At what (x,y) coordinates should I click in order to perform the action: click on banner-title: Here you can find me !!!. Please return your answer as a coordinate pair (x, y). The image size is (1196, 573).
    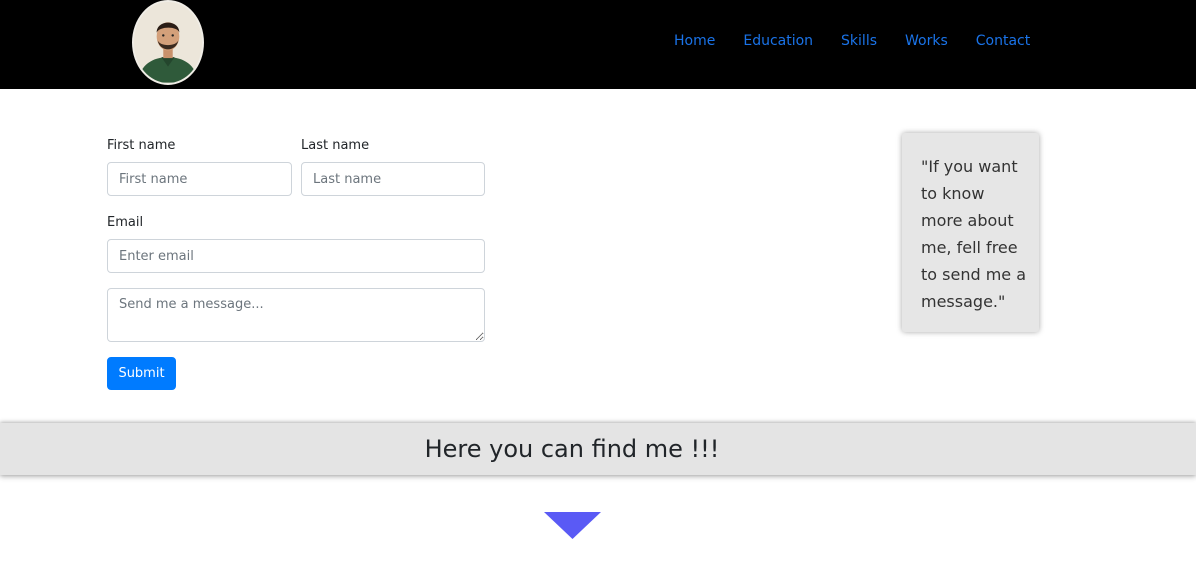
    Looking at the image, I should click on (572, 449).